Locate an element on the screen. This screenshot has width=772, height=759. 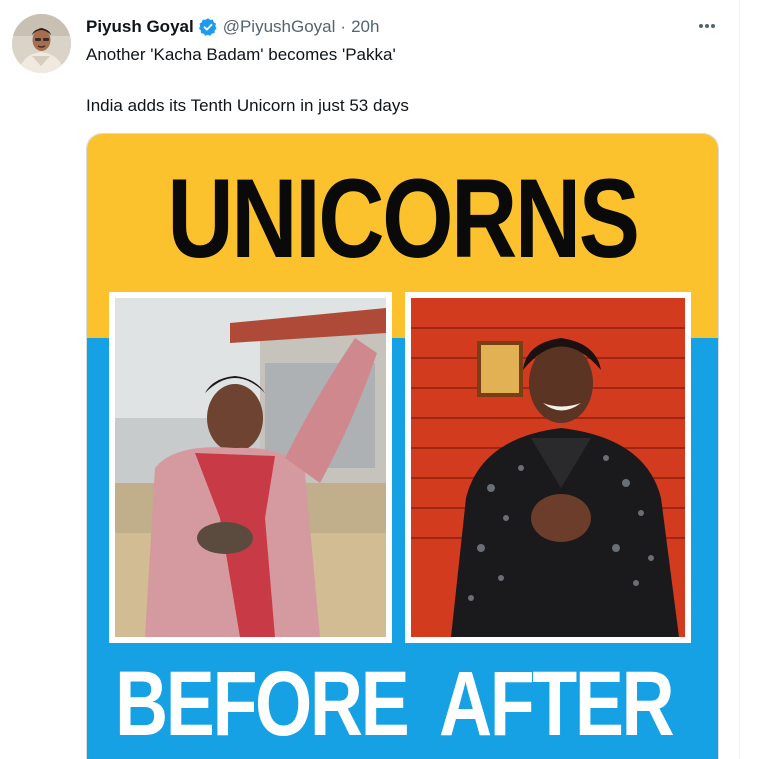
after-label: AFTER is located at coordinates (557, 704).